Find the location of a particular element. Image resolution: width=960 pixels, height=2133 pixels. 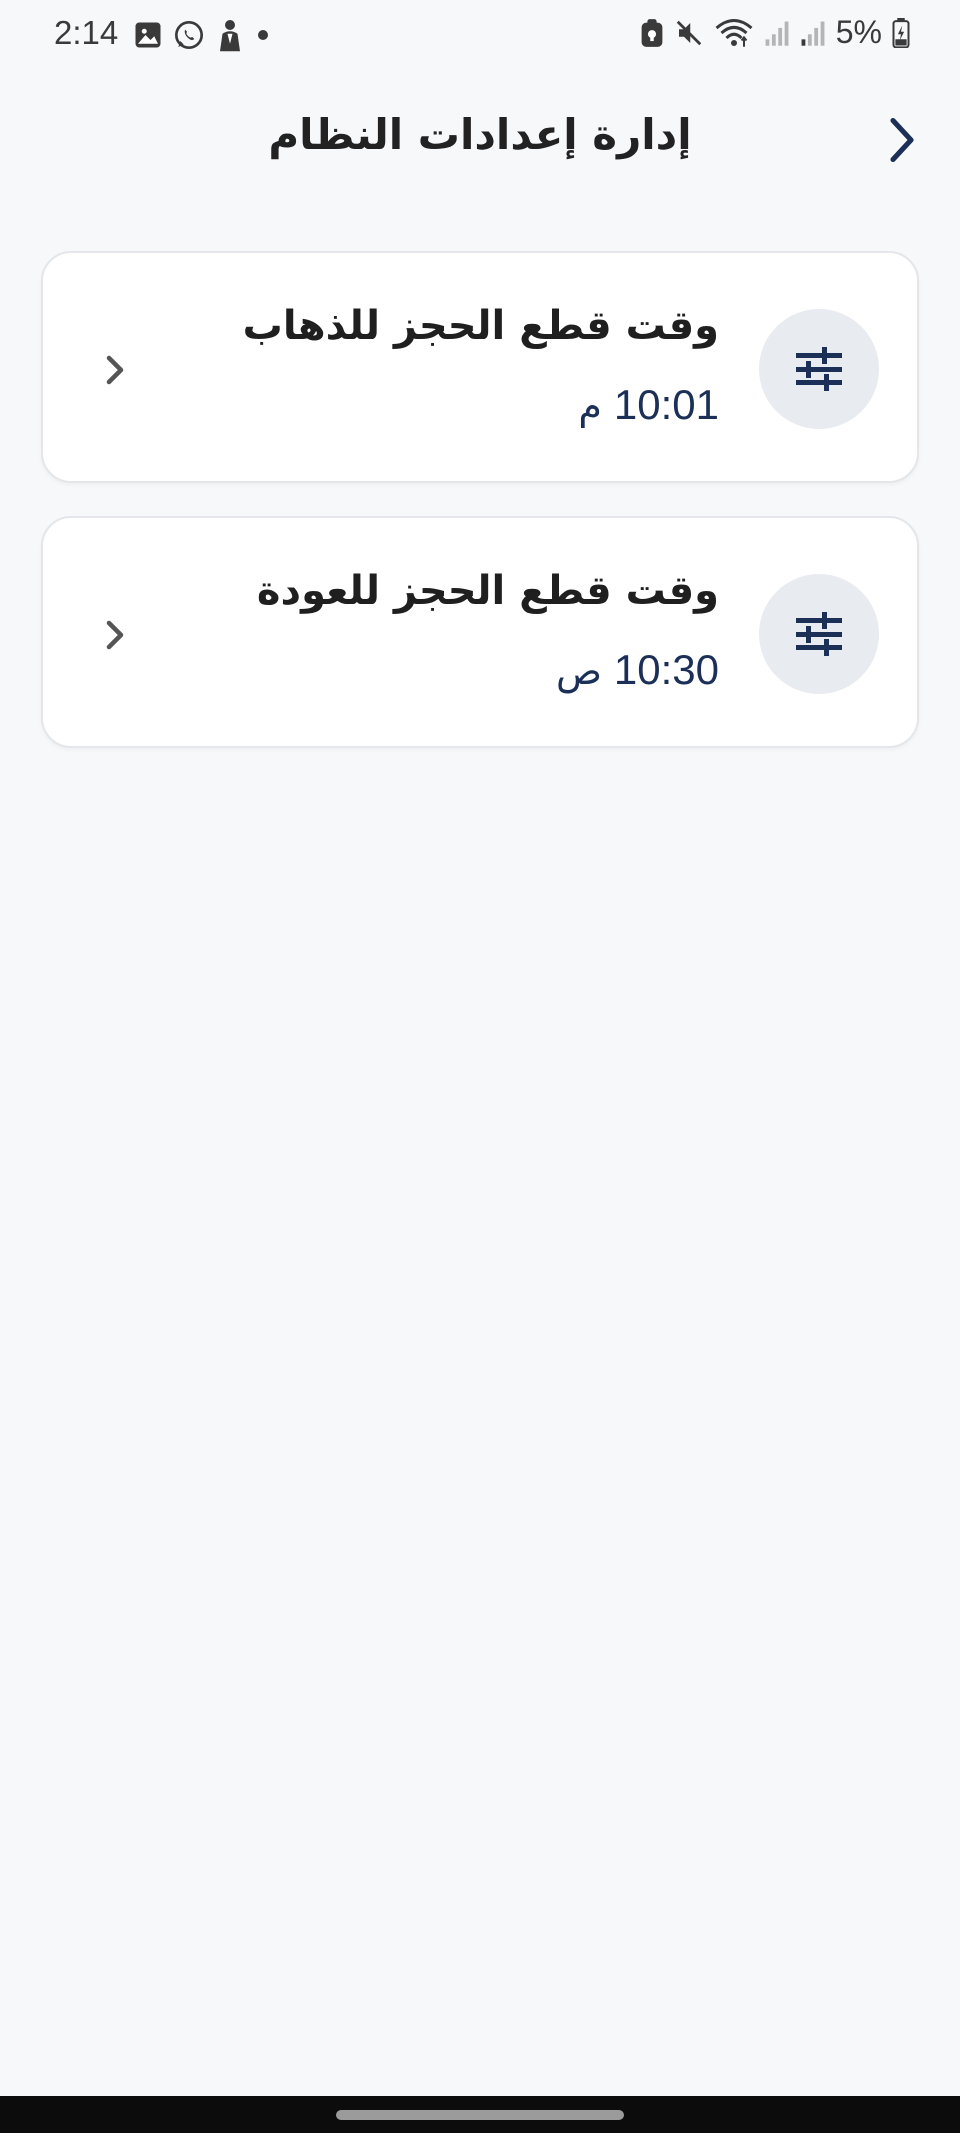

status-time: 2:14 is located at coordinates (86, 32).